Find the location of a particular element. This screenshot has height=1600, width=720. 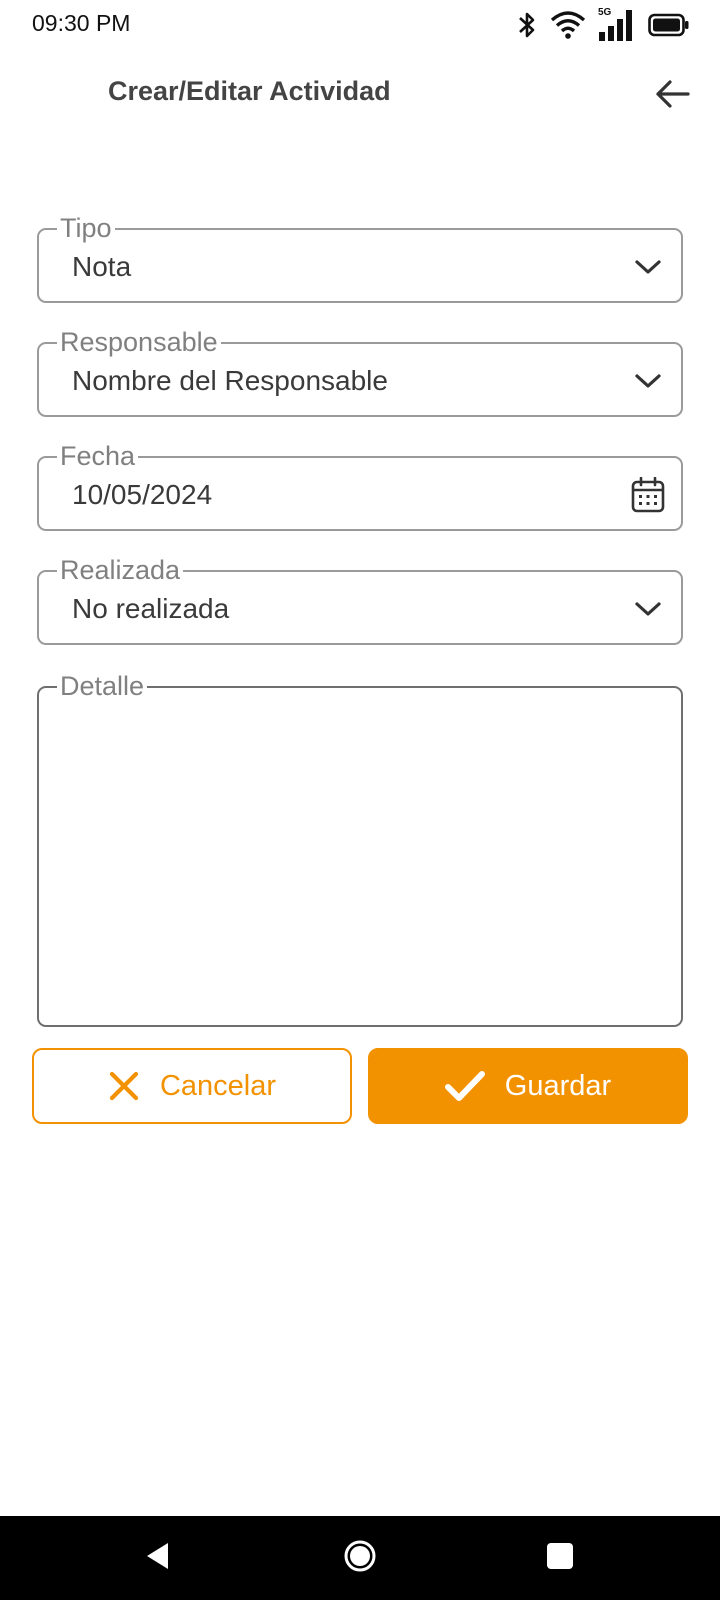

save-button: Guardar is located at coordinates (528, 1086).